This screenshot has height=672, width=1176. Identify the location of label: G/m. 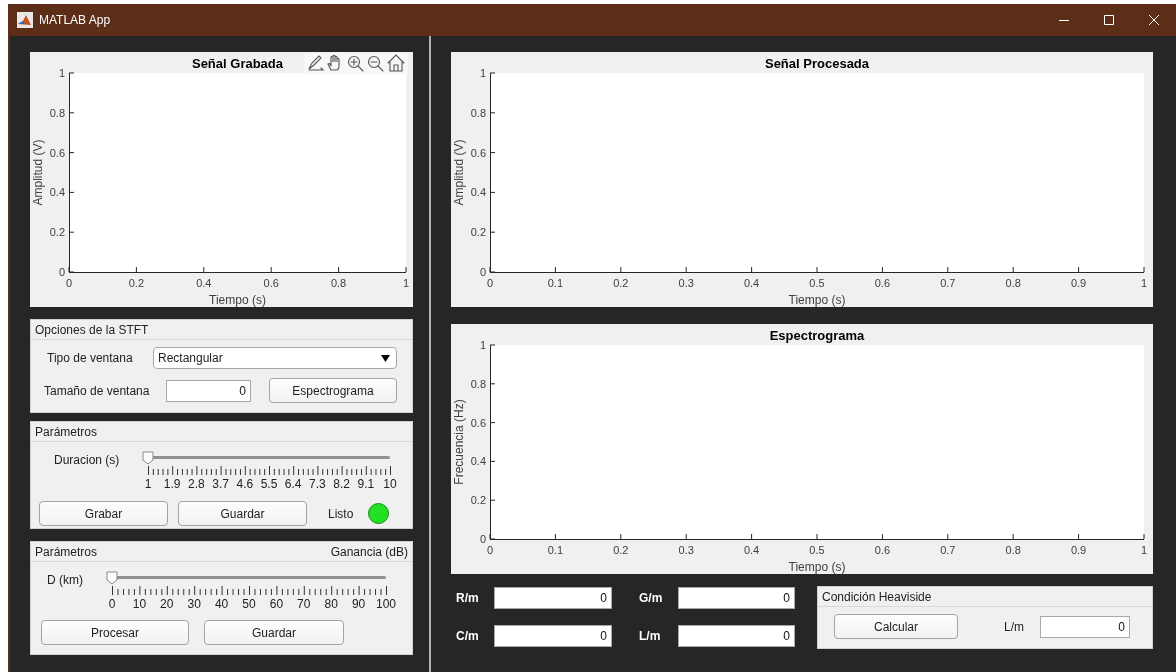
(651, 598).